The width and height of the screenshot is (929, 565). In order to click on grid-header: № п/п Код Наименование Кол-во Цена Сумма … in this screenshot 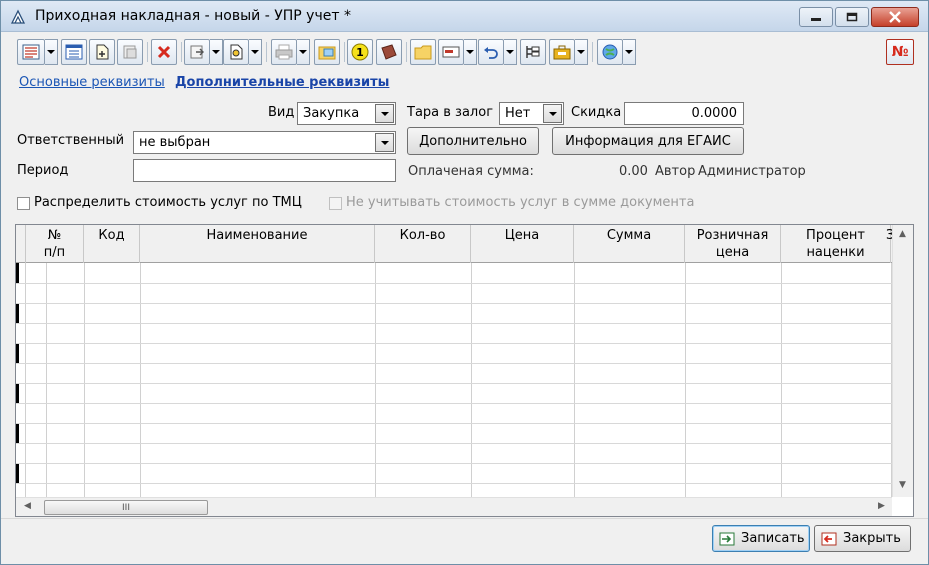, I will do `click(454, 244)`.